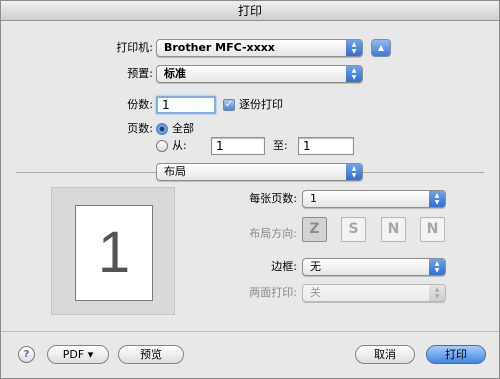 This screenshot has height=379, width=500. I want to click on pages-range-radio, so click(162, 146).